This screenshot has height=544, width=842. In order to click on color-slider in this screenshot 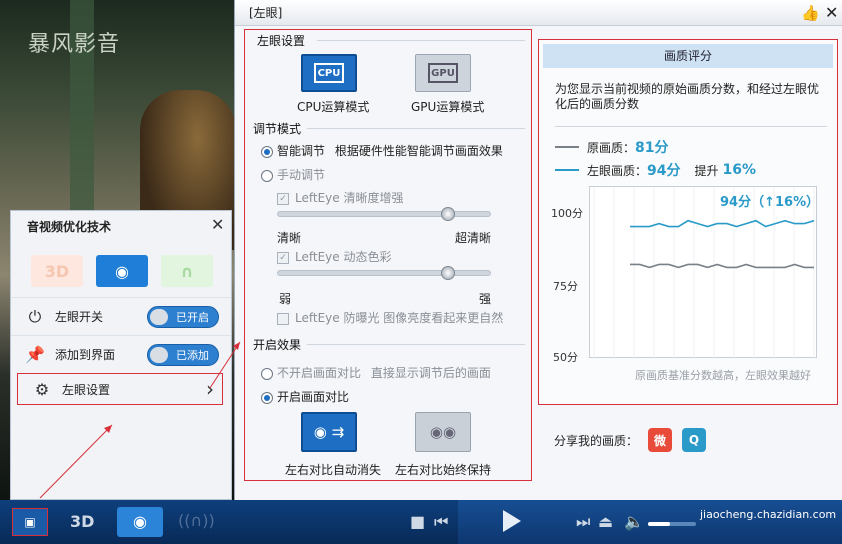, I will do `click(384, 273)`.